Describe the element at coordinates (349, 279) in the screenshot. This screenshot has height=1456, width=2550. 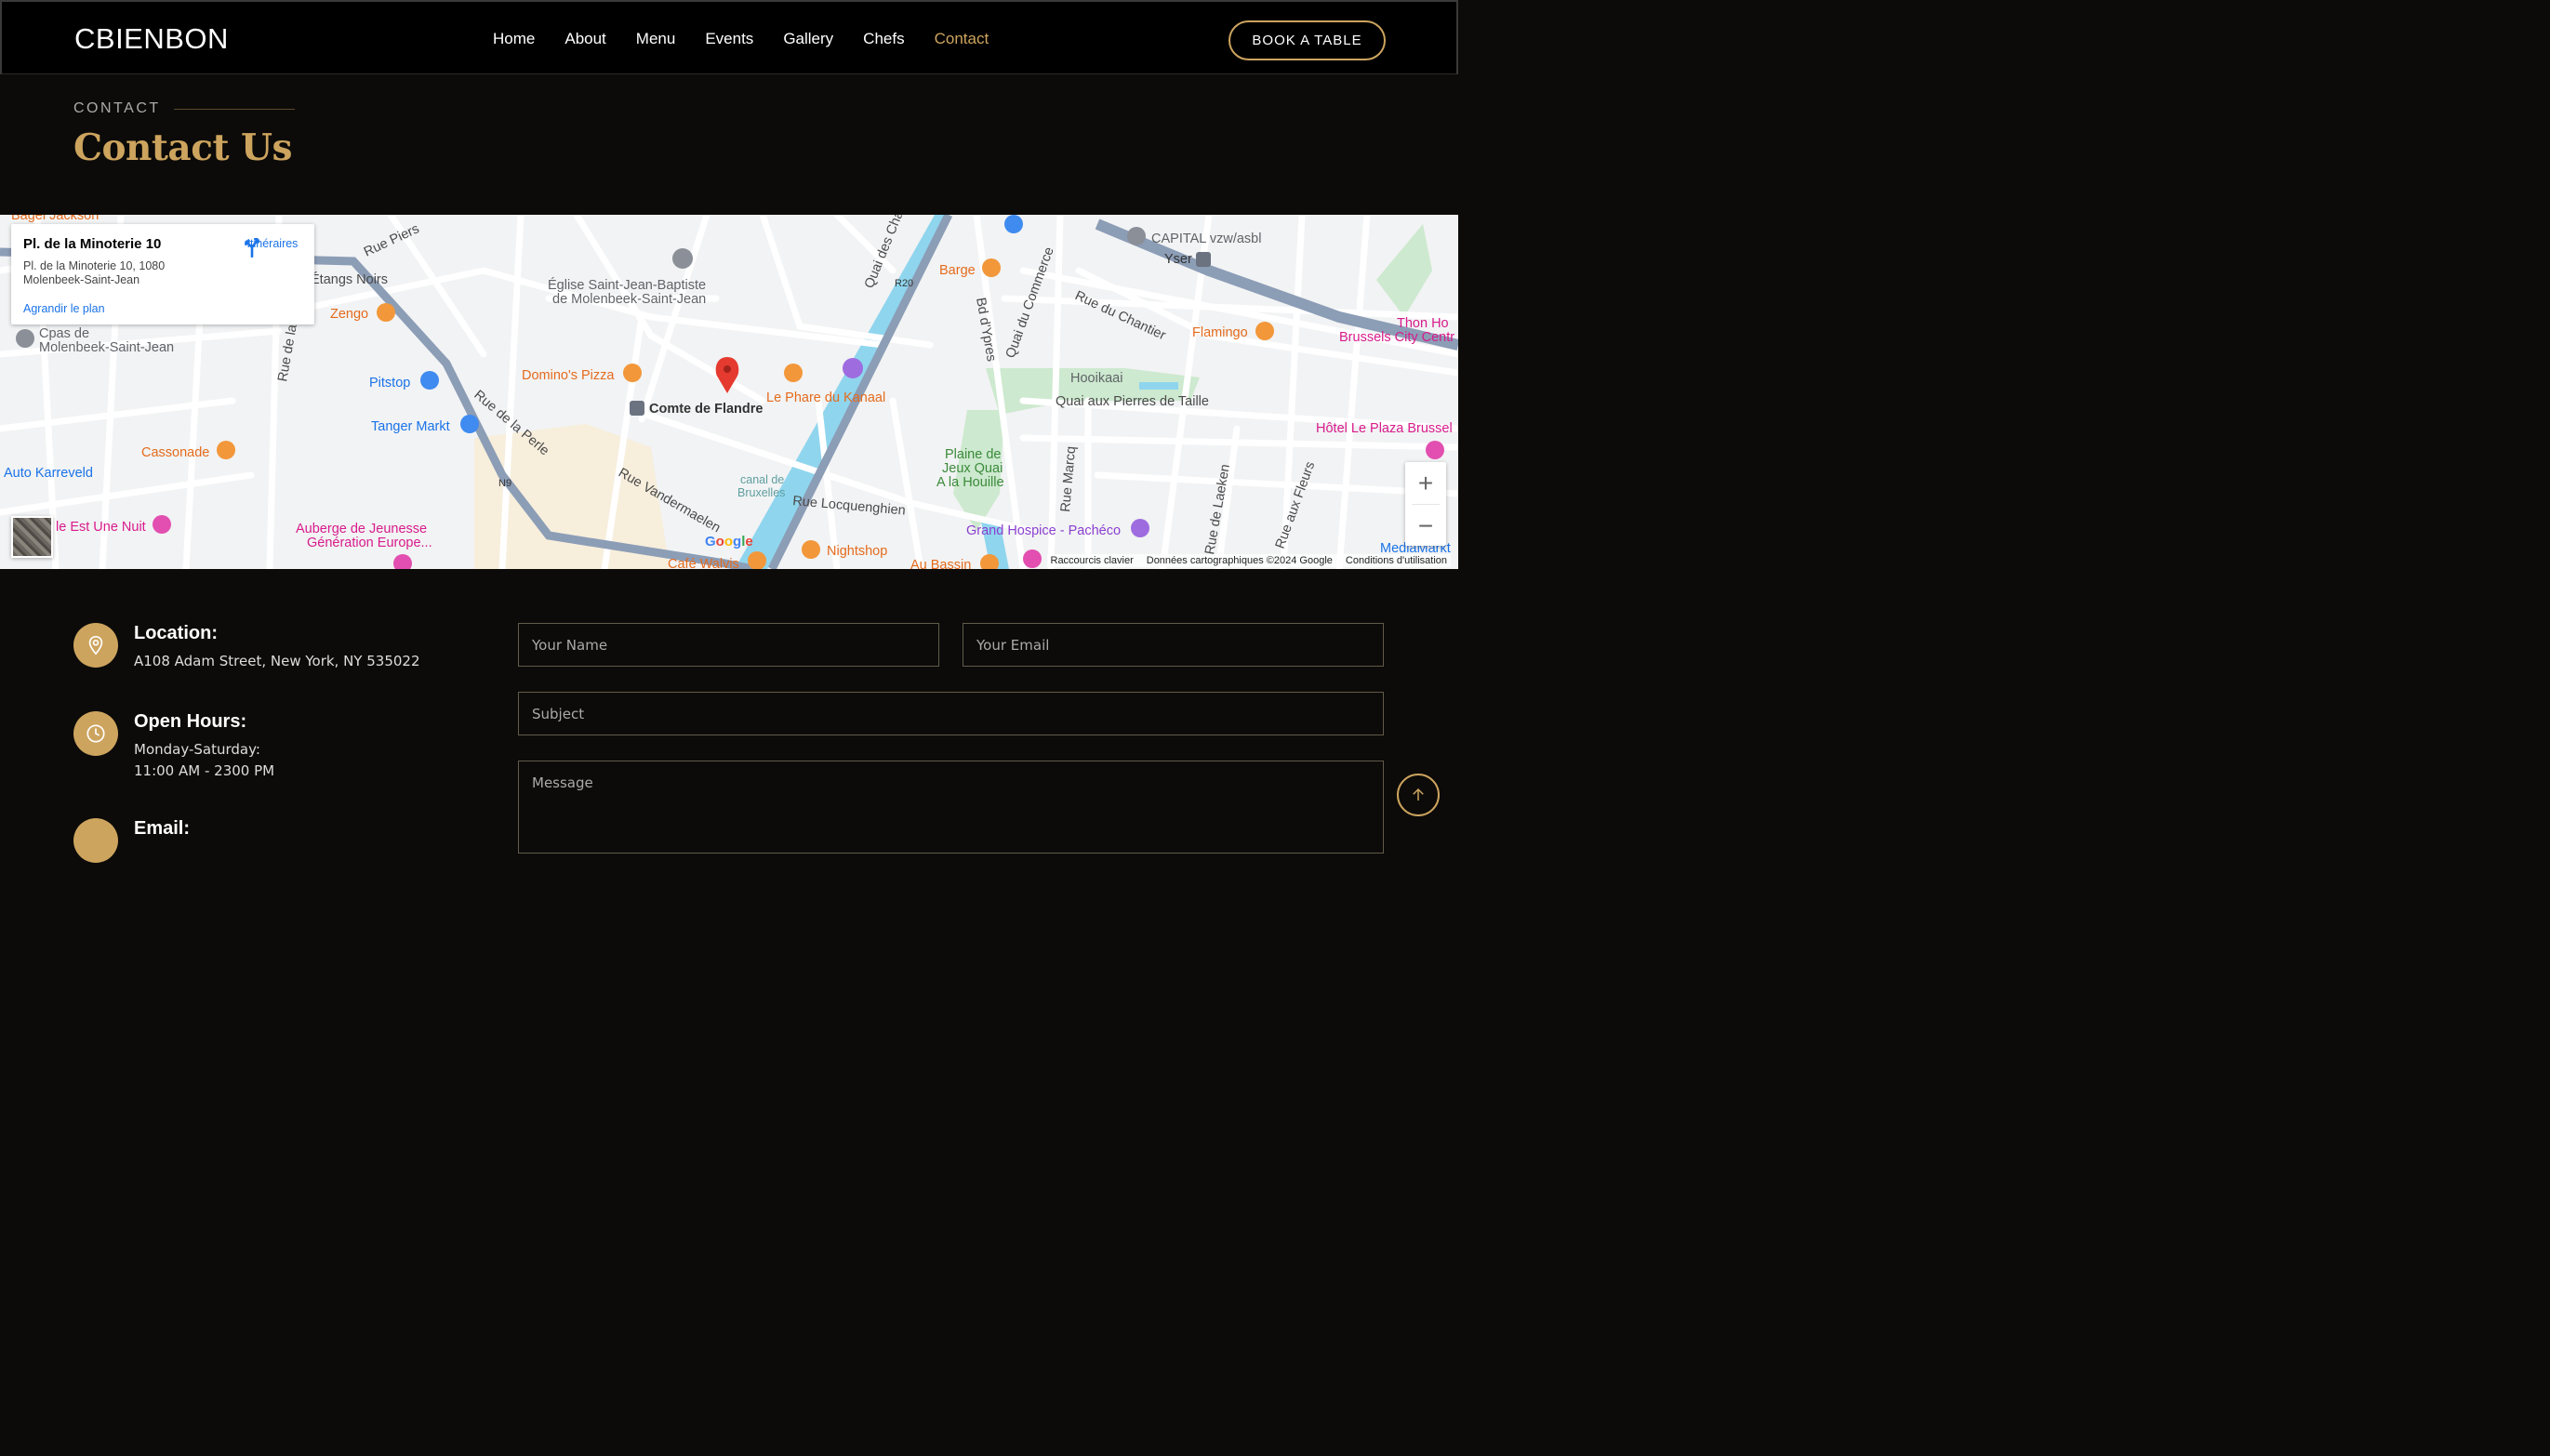
I see `map-label: Étangs Noirs` at that location.